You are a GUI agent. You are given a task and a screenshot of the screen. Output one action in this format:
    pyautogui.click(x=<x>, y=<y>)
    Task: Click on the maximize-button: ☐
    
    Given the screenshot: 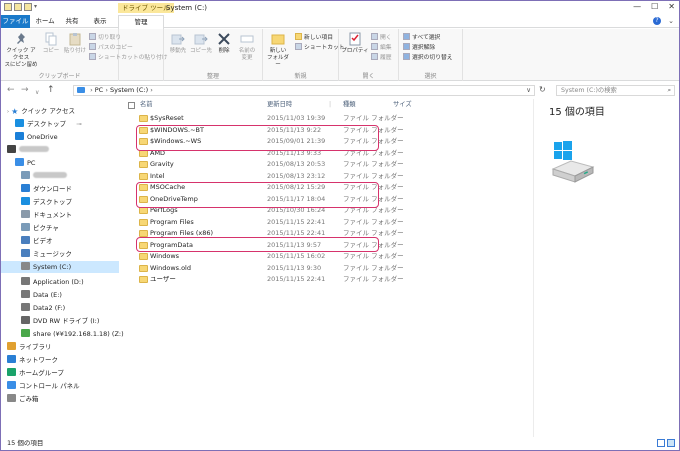 What is the action you would take?
    pyautogui.click(x=654, y=6)
    